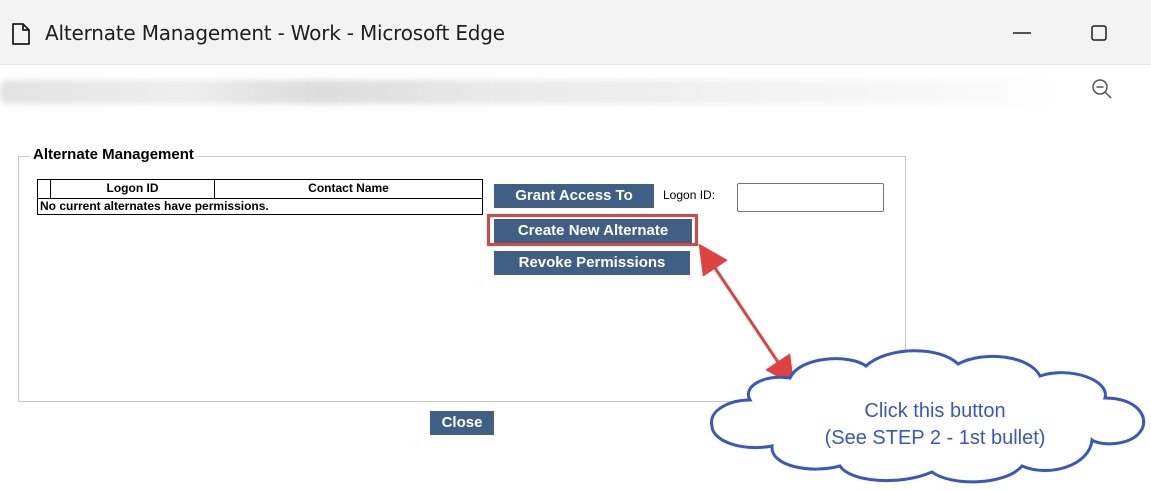  What do you see at coordinates (746, 315) in the screenshot?
I see `pointer-arrow` at bounding box center [746, 315].